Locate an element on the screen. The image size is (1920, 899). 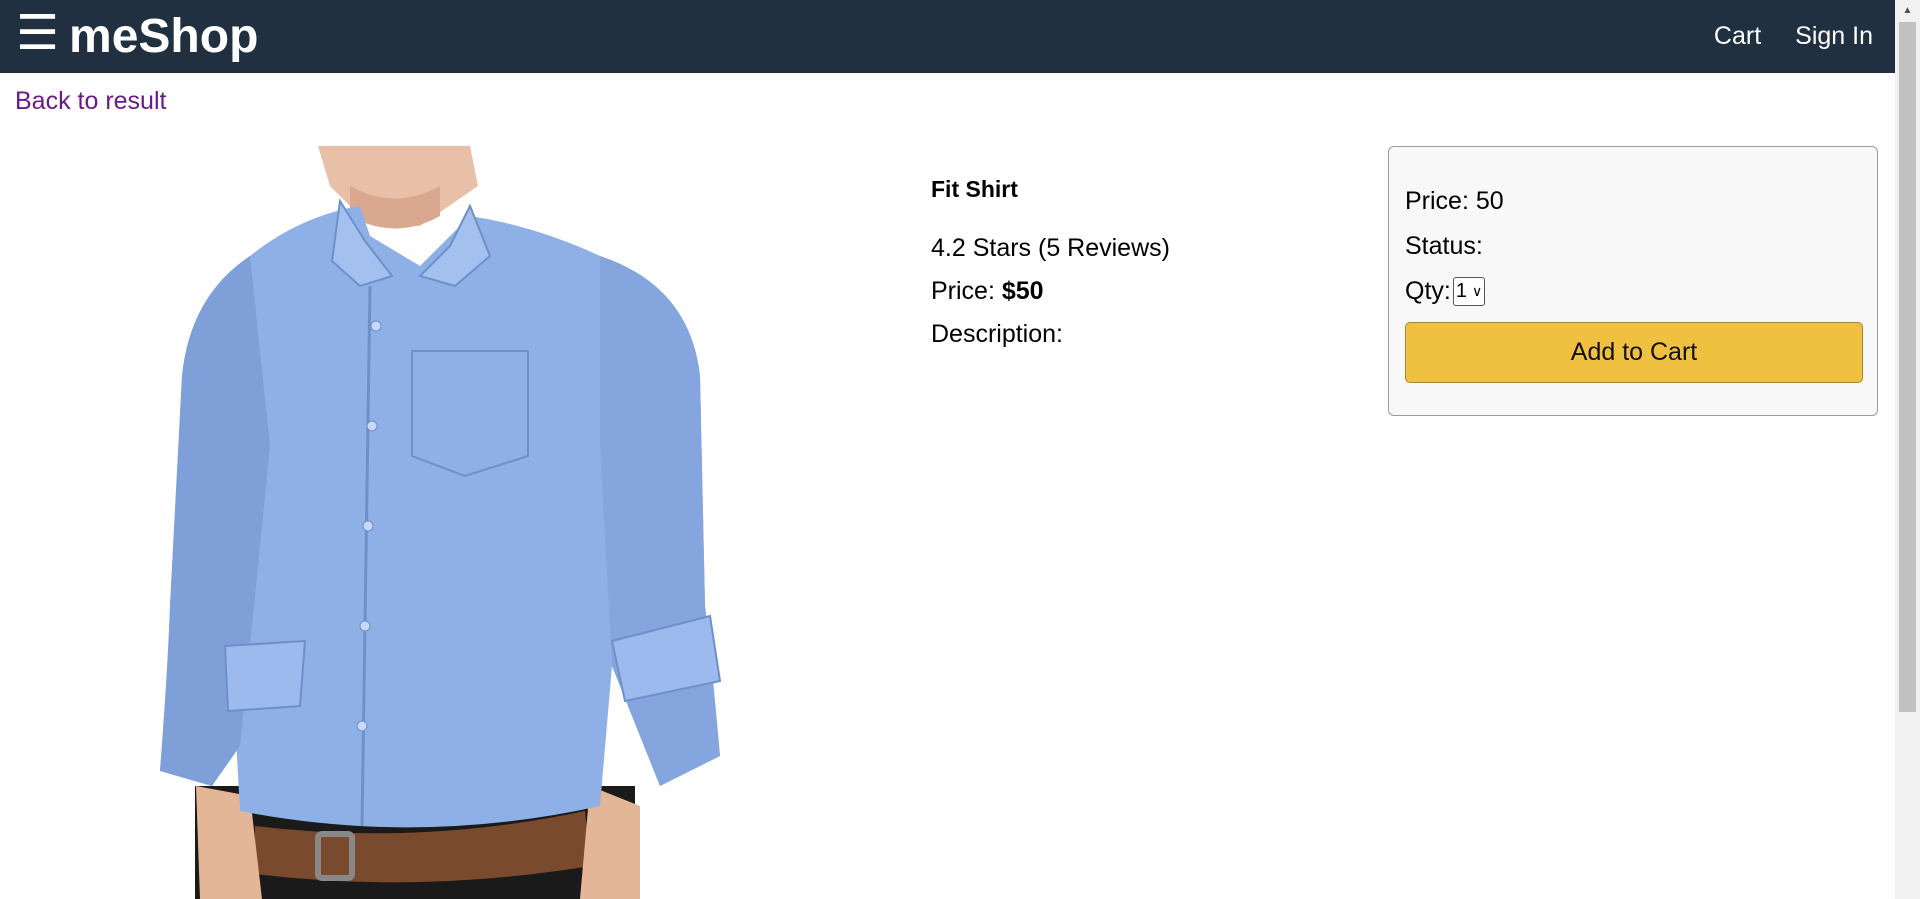
card-price: Price: 50 is located at coordinates (1454, 201).